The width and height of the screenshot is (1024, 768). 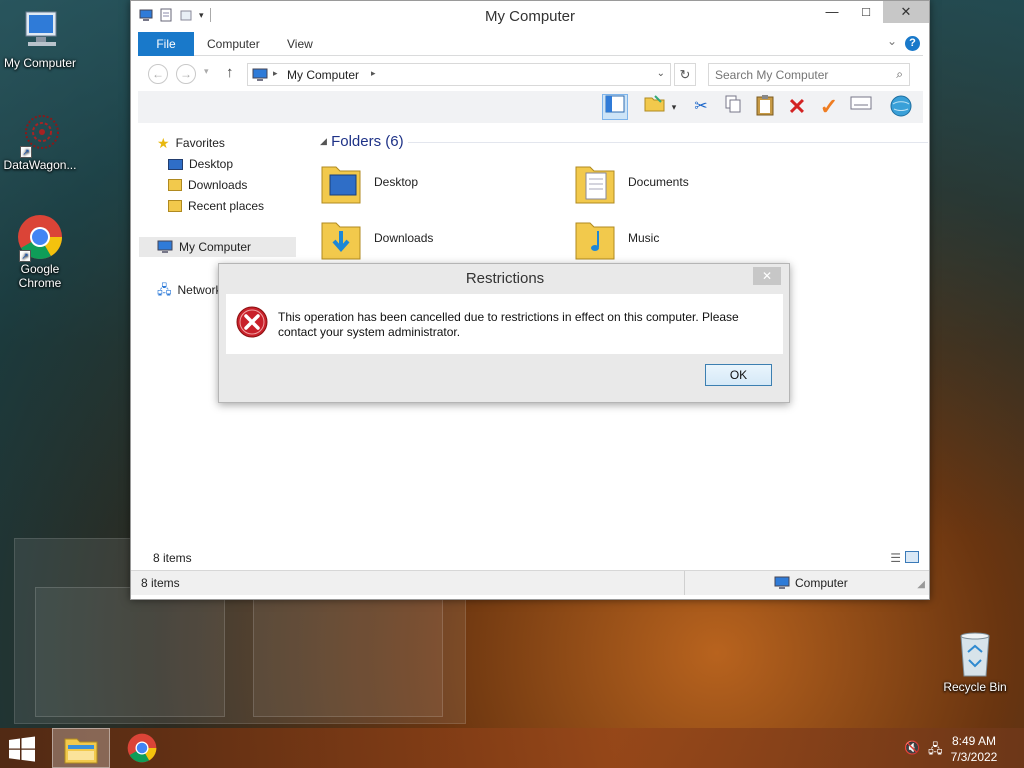 I want to click on forward-button: →, so click(x=186, y=74).